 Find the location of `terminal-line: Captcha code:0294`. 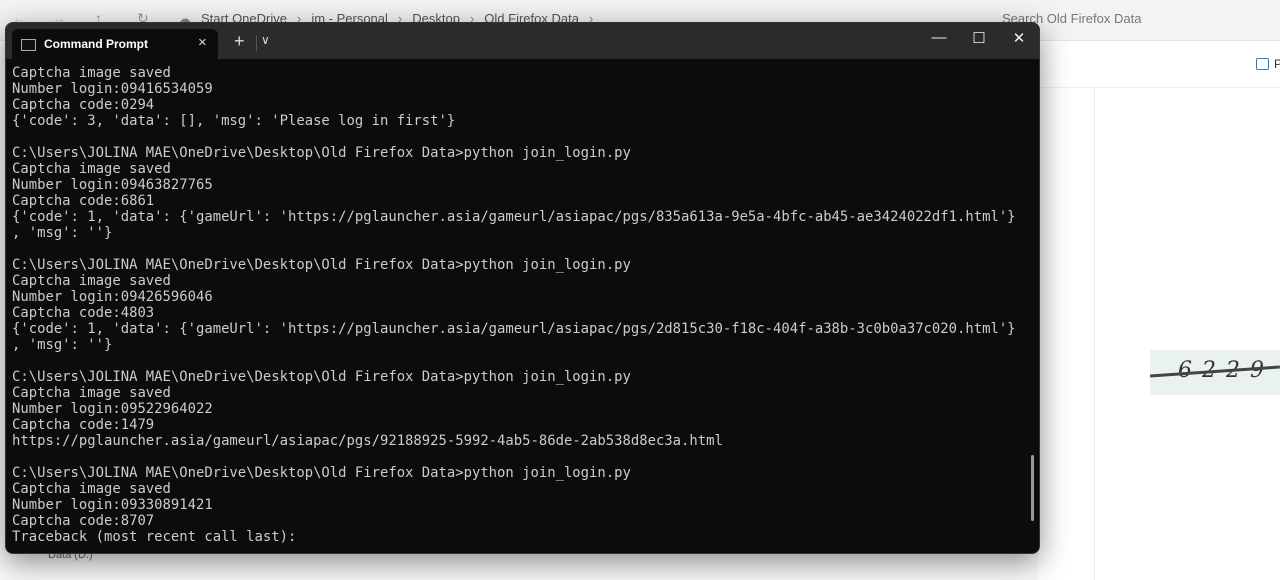

terminal-line: Captcha code:0294 is located at coordinates (83, 105).